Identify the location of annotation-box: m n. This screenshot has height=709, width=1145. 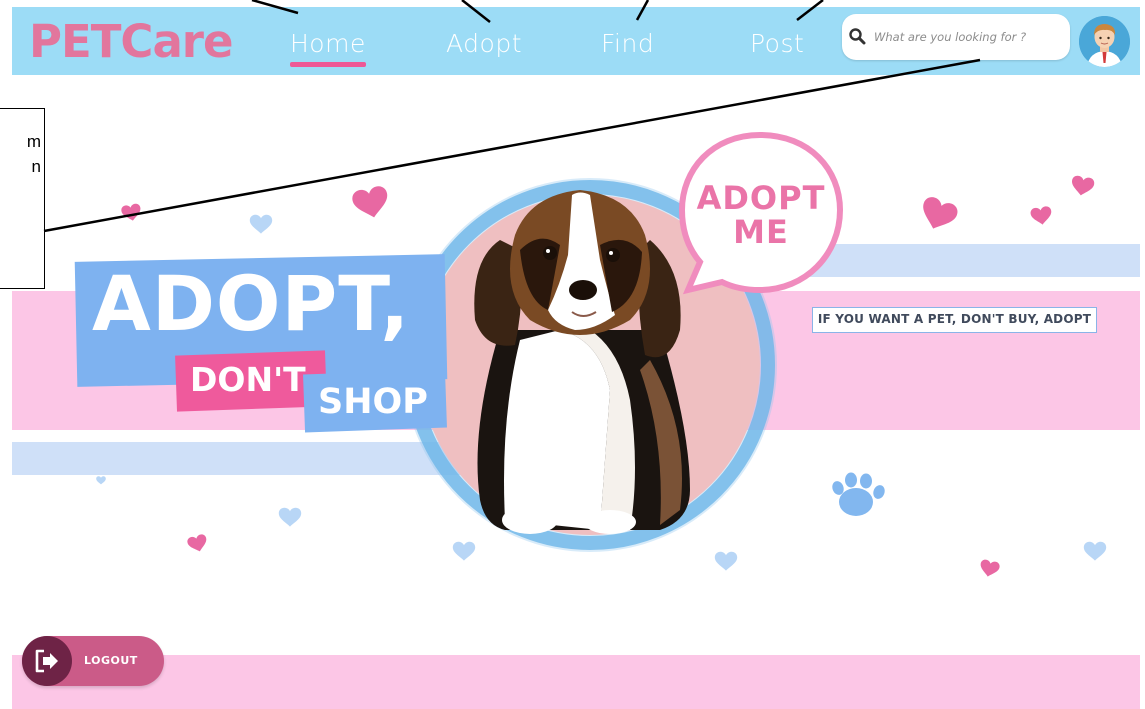
(22, 198).